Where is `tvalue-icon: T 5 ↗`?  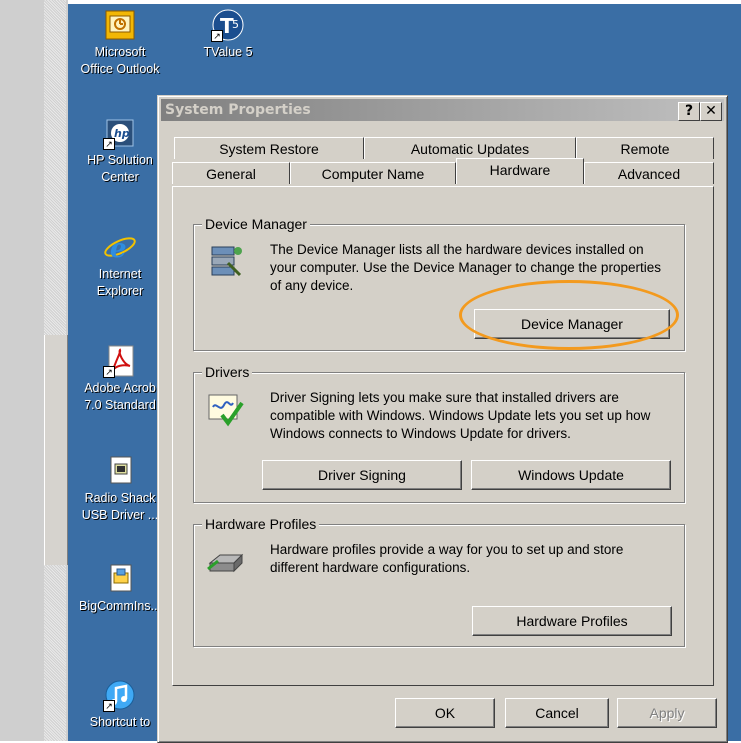 tvalue-icon: T 5 ↗ is located at coordinates (228, 25).